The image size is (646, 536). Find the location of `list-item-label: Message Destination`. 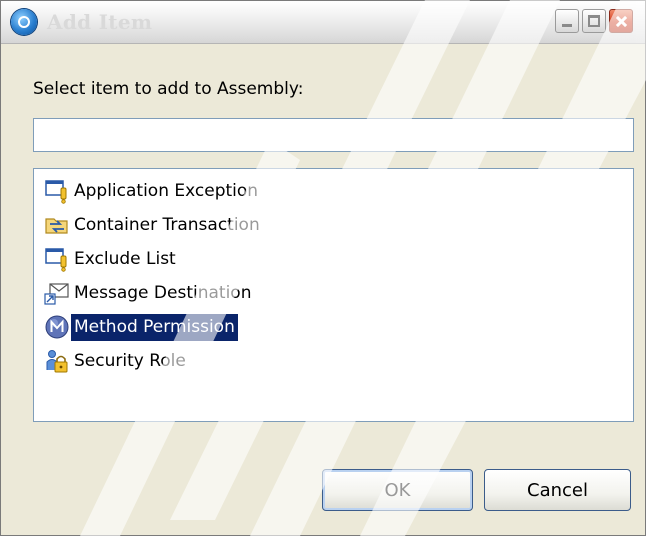

list-item-label: Message Destination is located at coordinates (163, 292).